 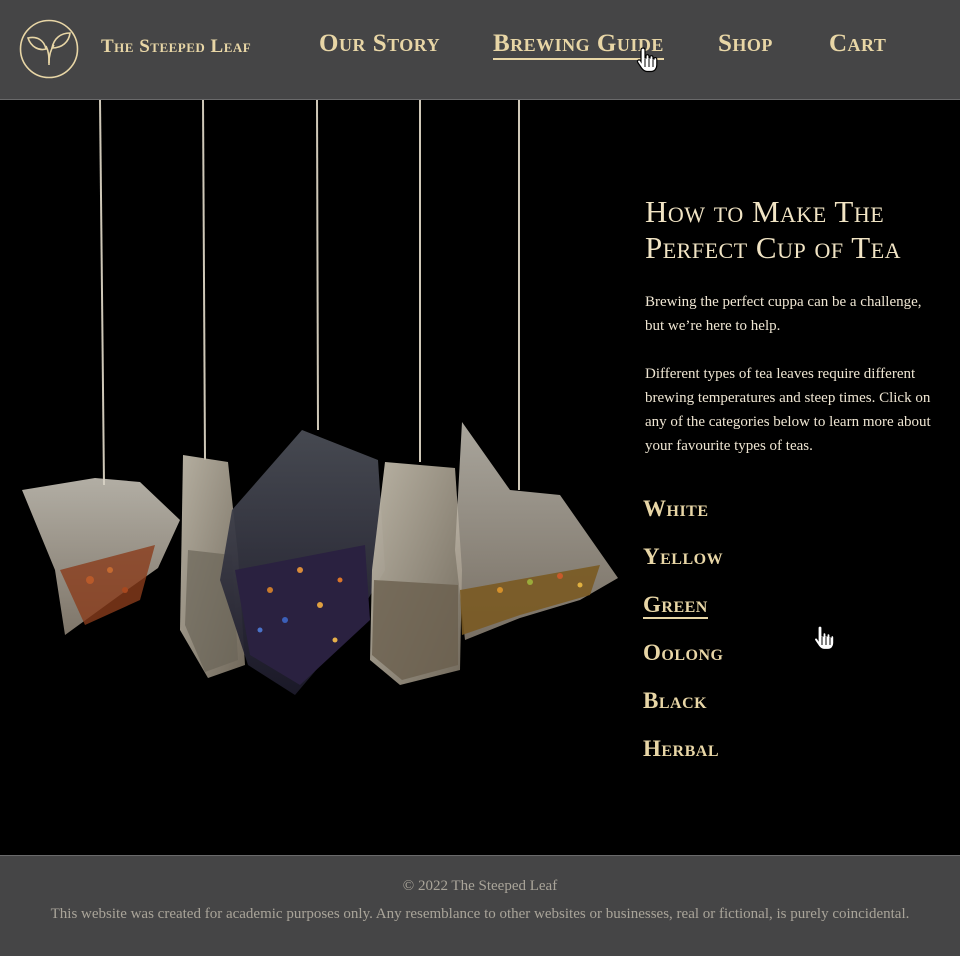 I want to click on category-green: Green, so click(x=768, y=616).